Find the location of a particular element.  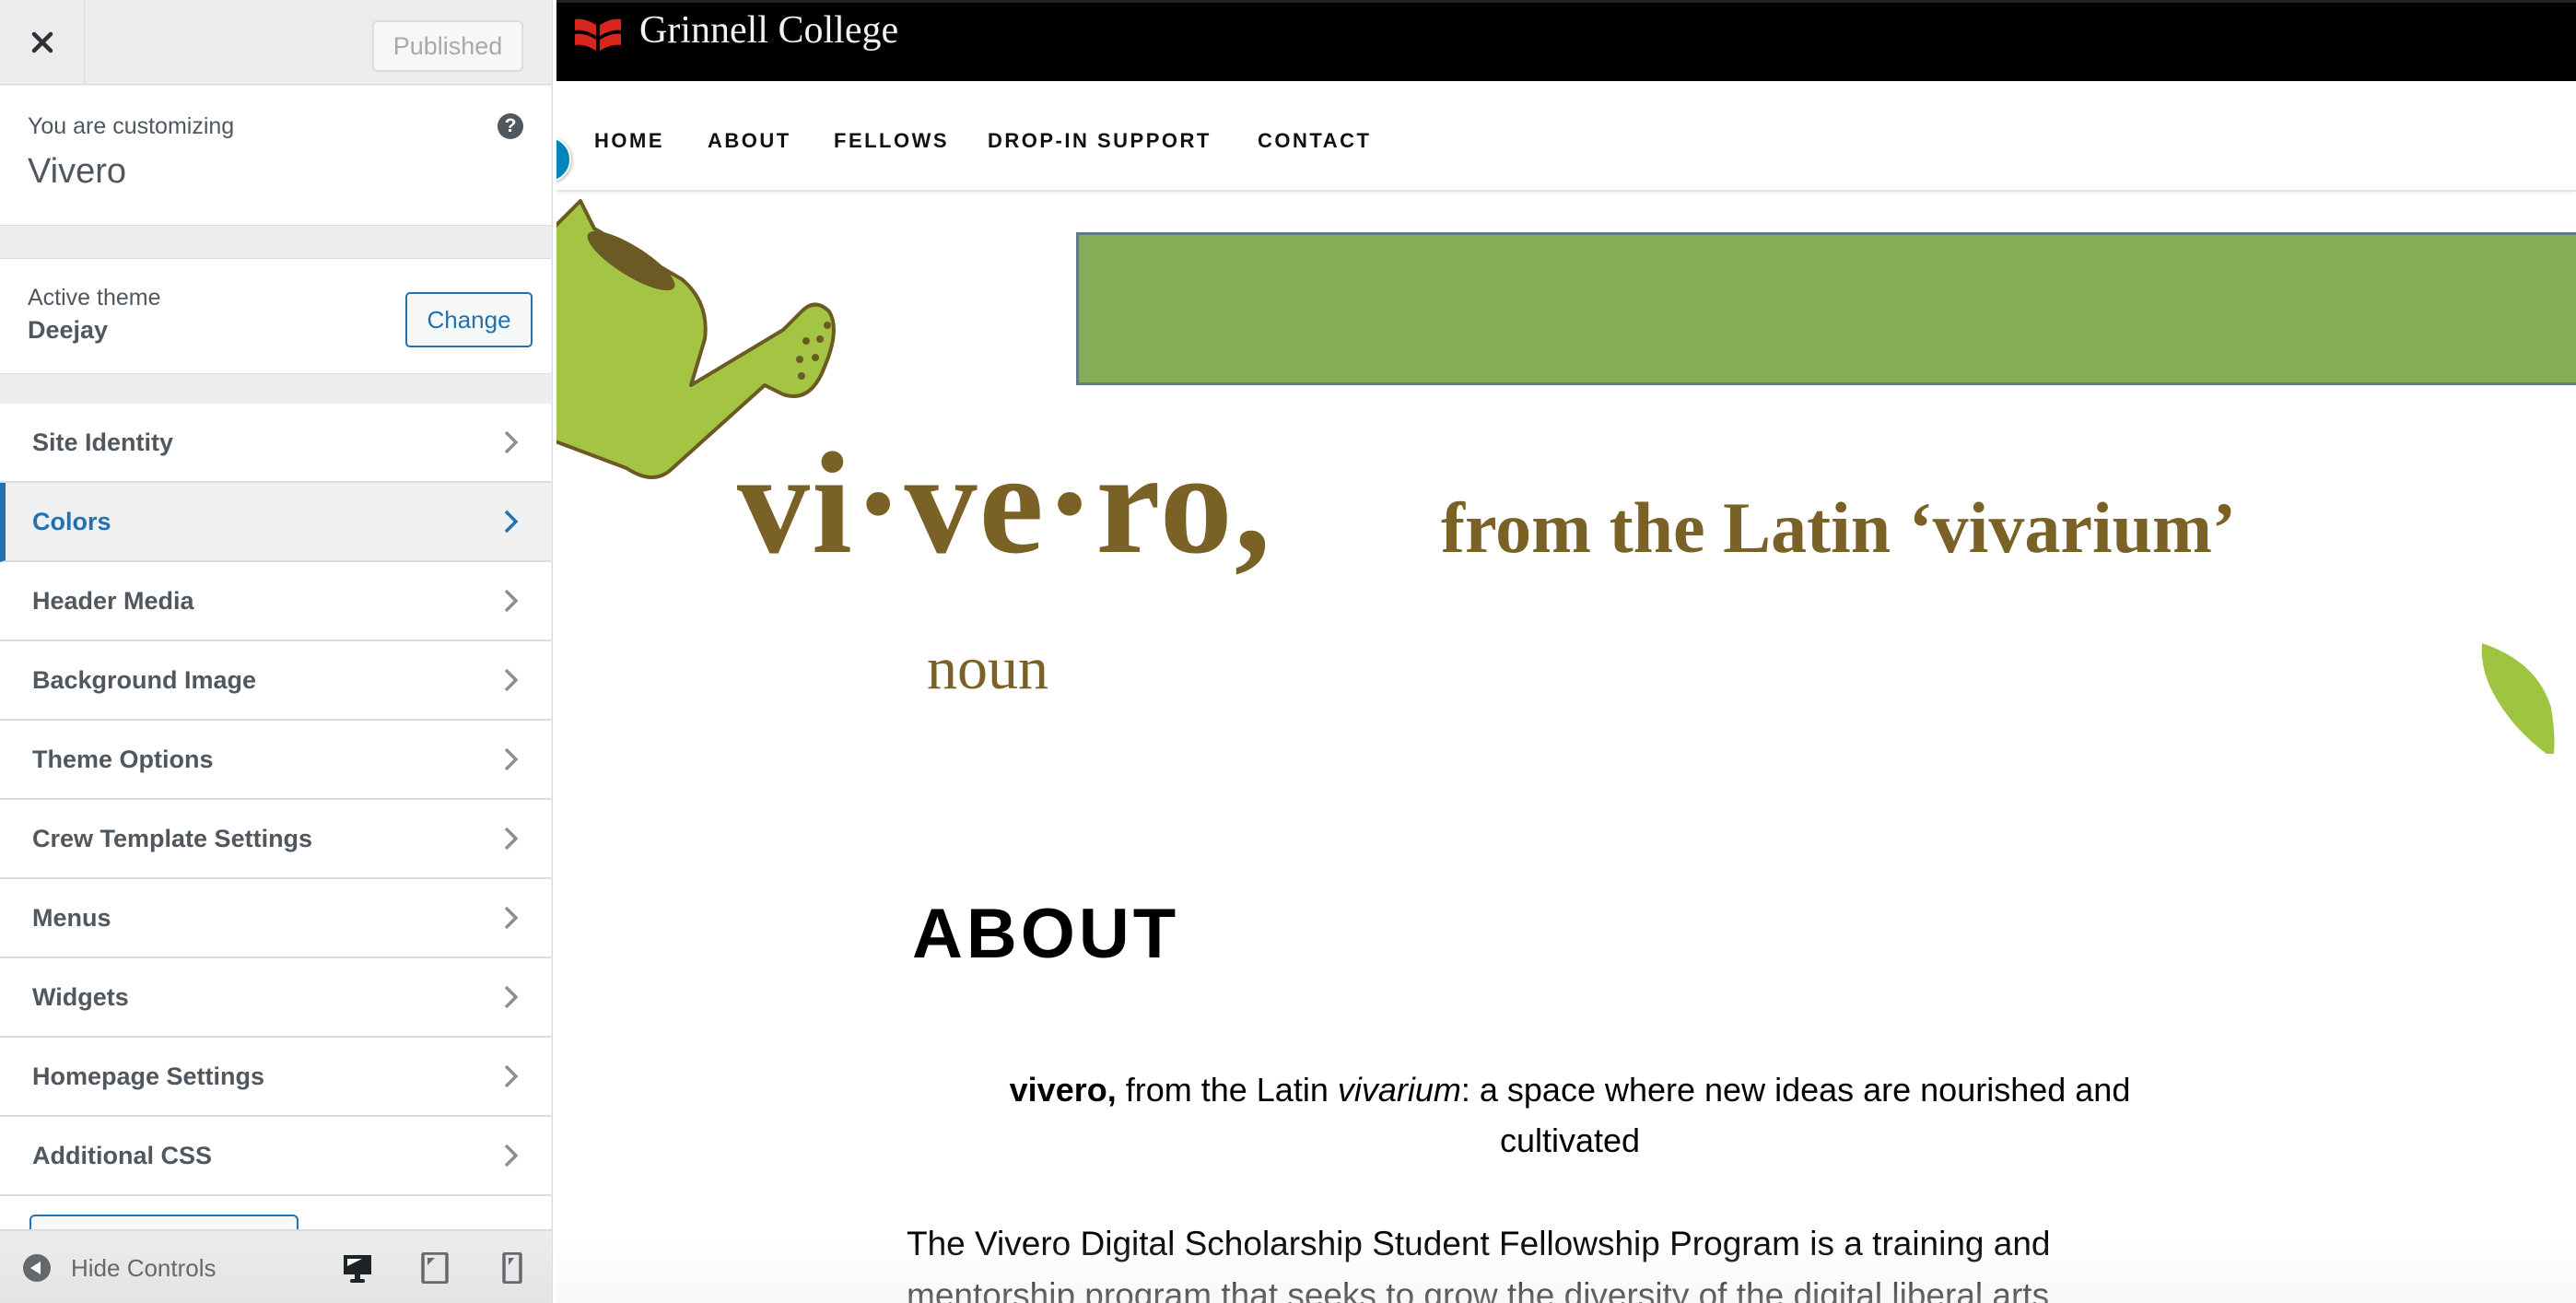

mobile-icon is located at coordinates (512, 1268).